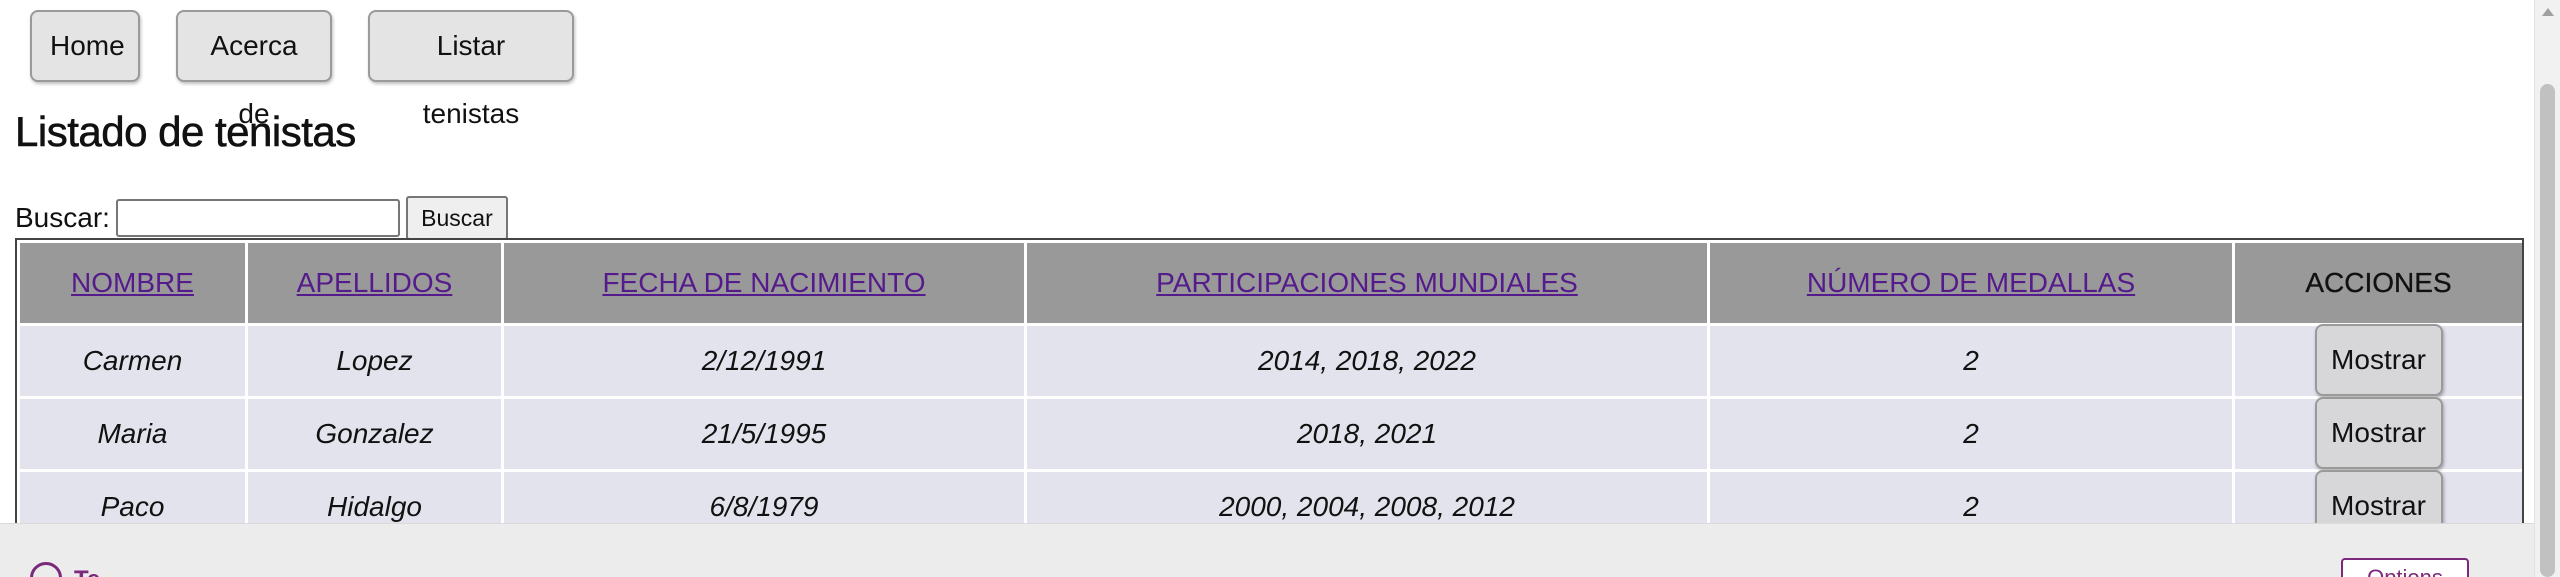 The image size is (2560, 577). I want to click on sort-link-fecha-nacimiento: FECHA DE NACIMIENTO, so click(763, 282).